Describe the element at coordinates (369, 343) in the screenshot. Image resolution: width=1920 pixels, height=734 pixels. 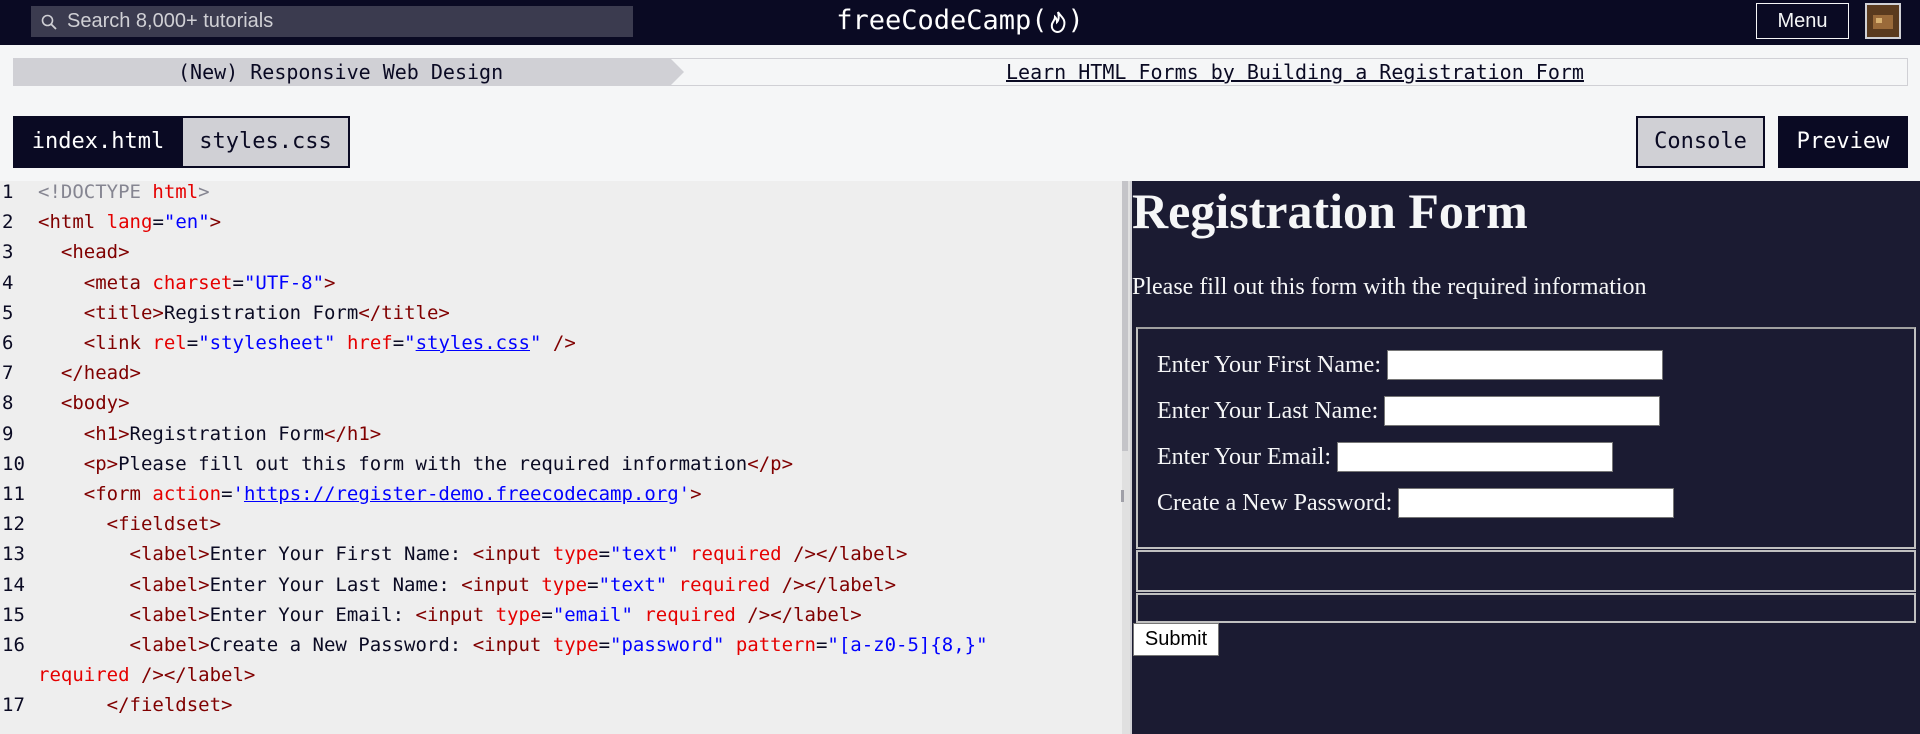
I see `code-token: href` at that location.